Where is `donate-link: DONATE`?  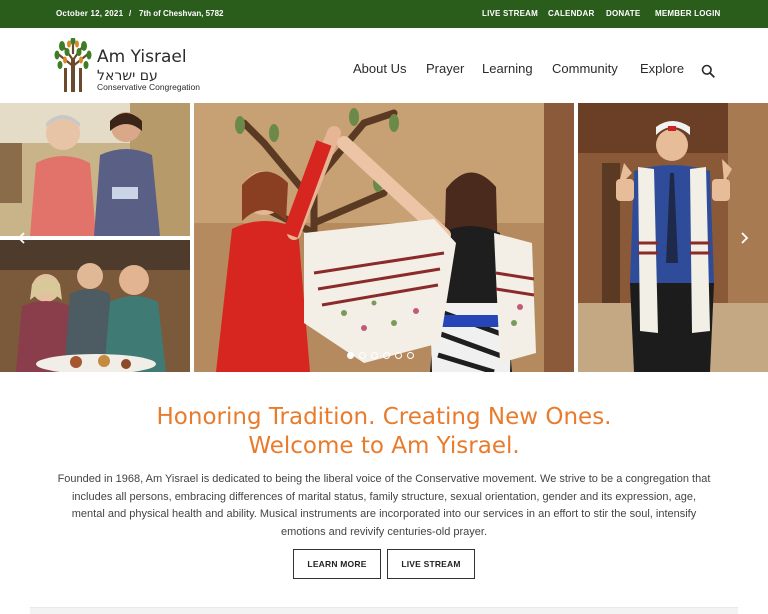
donate-link: DONATE is located at coordinates (623, 13).